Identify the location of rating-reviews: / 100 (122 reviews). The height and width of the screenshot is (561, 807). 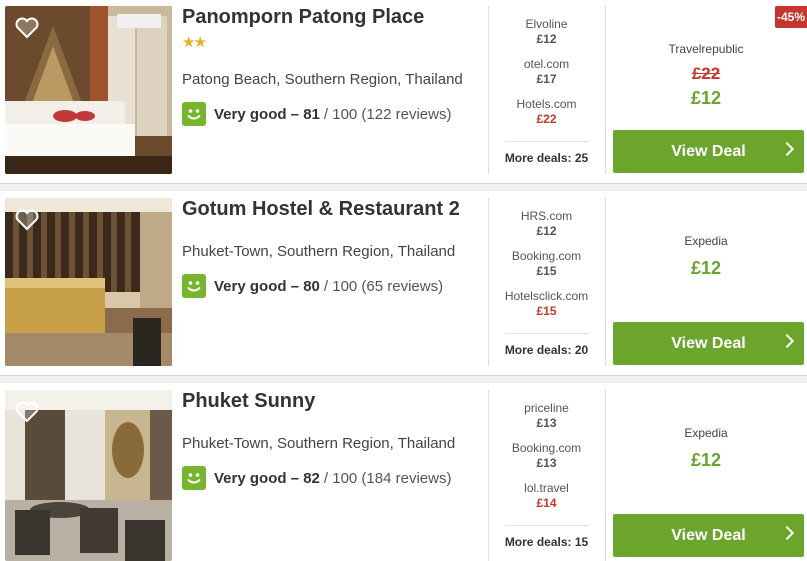
(387, 114).